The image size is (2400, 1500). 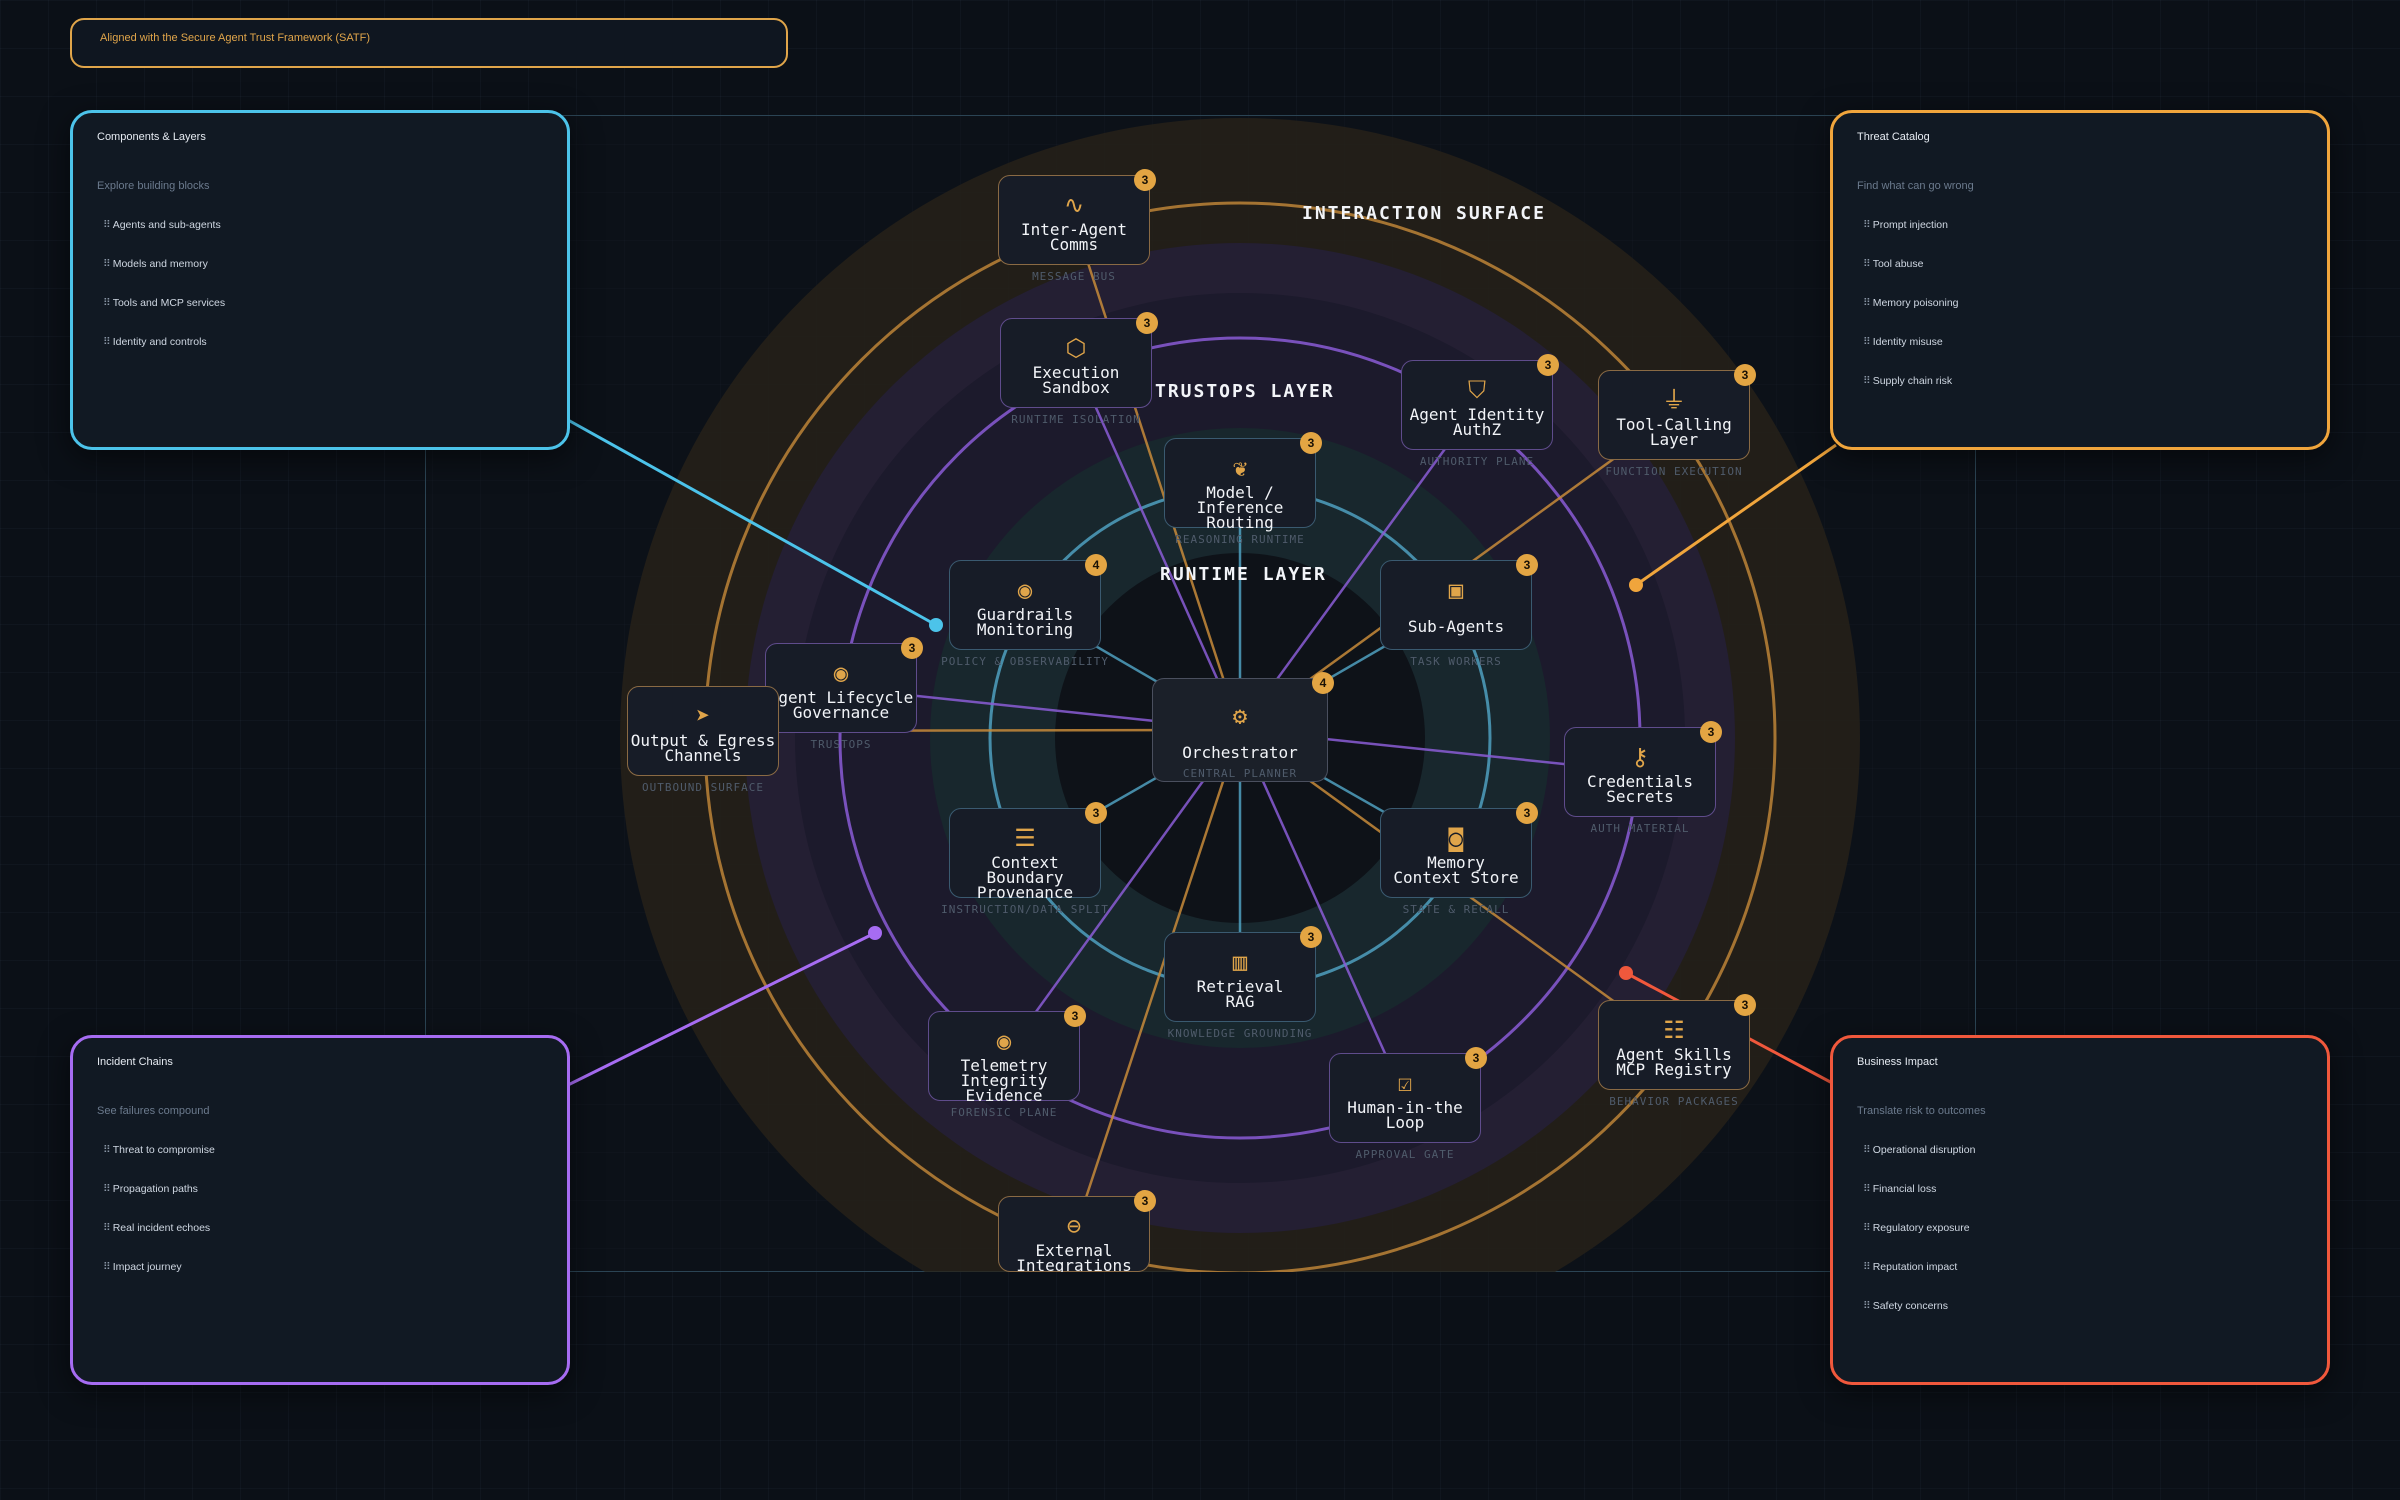 I want to click on trustops-layer-label: TRUSTOPS LAYER, so click(x=1245, y=391).